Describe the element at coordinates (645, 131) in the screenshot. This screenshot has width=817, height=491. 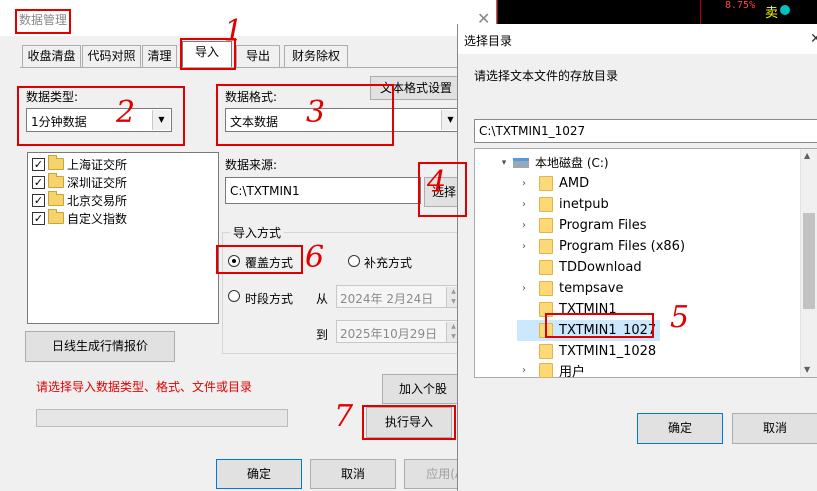
I see `path-input: C:\TXTMIN1_1027` at that location.